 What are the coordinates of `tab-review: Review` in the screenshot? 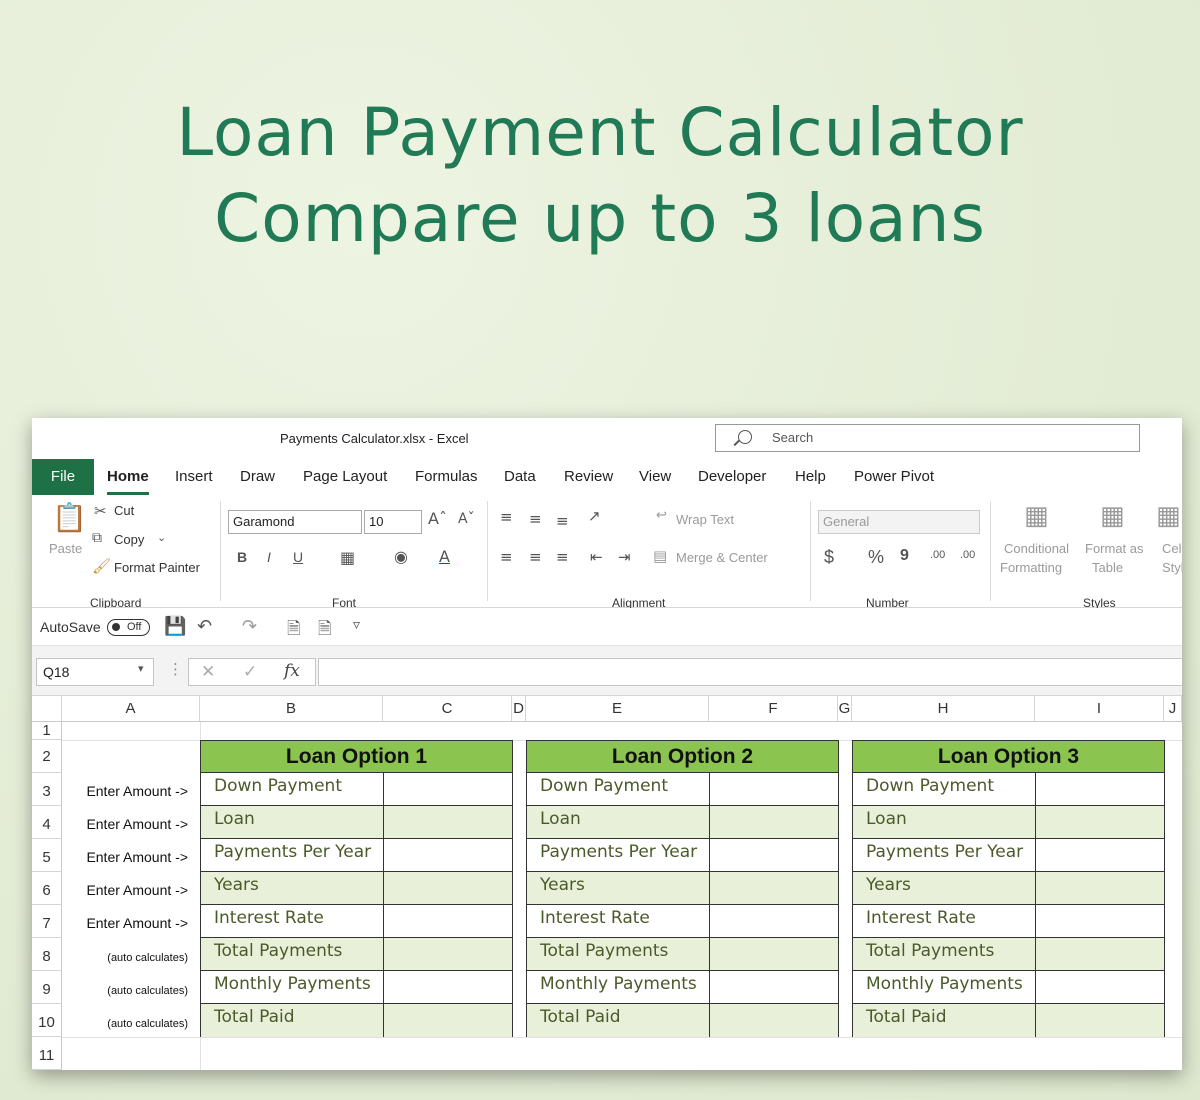 It's located at (588, 476).